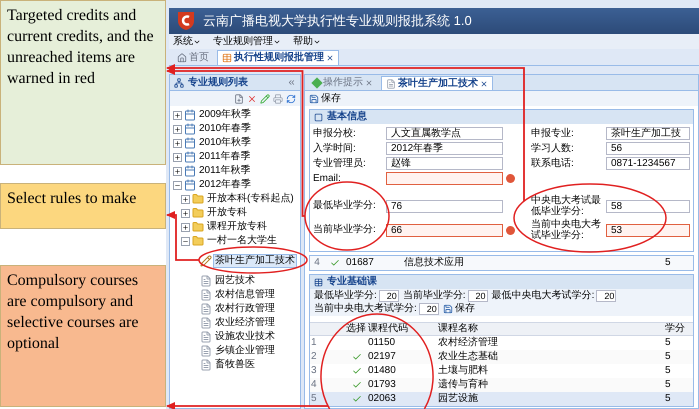 The width and height of the screenshot is (699, 409). What do you see at coordinates (335, 148) in the screenshot?
I see `field-label: 入学时间:` at bounding box center [335, 148].